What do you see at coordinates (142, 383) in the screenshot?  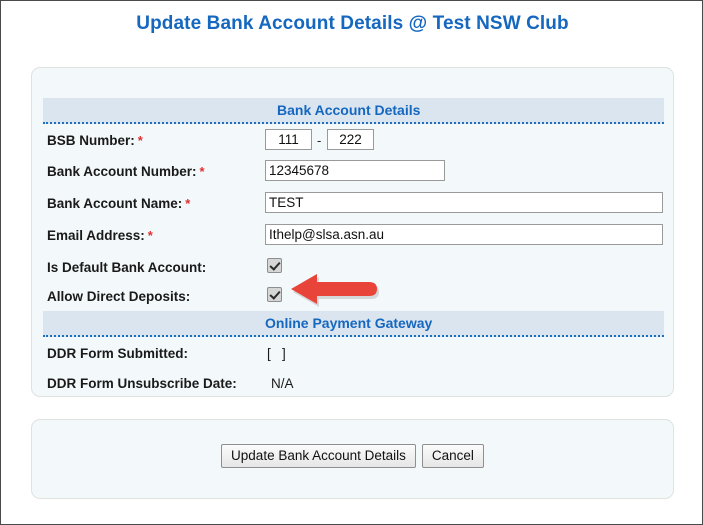 I see `label-ddr-form-unsubscribe-date: DDR Form Unsubscribe Date:` at bounding box center [142, 383].